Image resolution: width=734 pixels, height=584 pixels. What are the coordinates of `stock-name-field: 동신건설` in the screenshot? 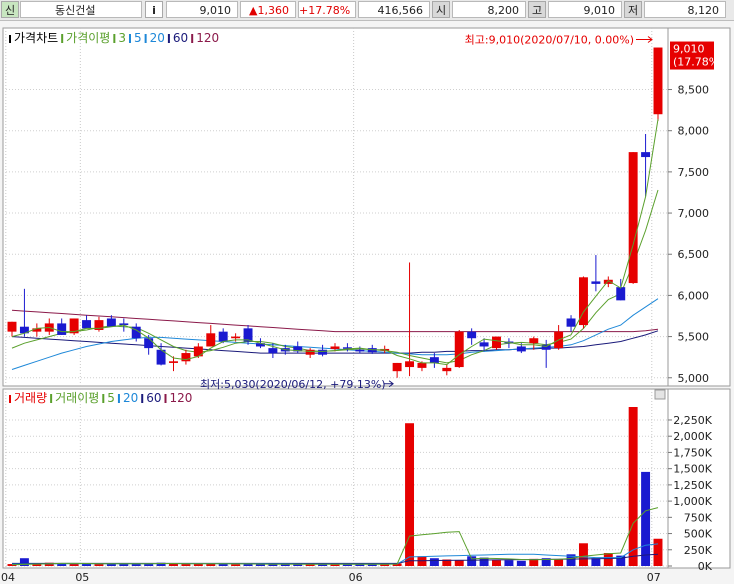 It's located at (81, 9).